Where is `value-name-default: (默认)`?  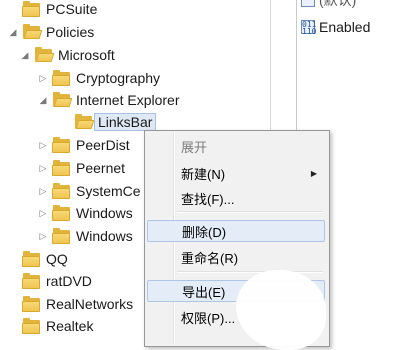
value-name-default: (默认) is located at coordinates (338, 4).